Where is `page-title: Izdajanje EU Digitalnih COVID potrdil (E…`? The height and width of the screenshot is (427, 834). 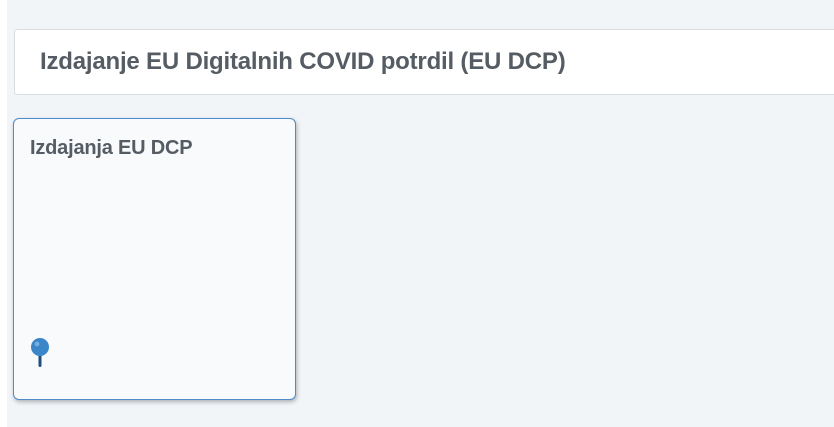
page-title: Izdajanje EU Digitalnih COVID potrdil (E… is located at coordinates (303, 61).